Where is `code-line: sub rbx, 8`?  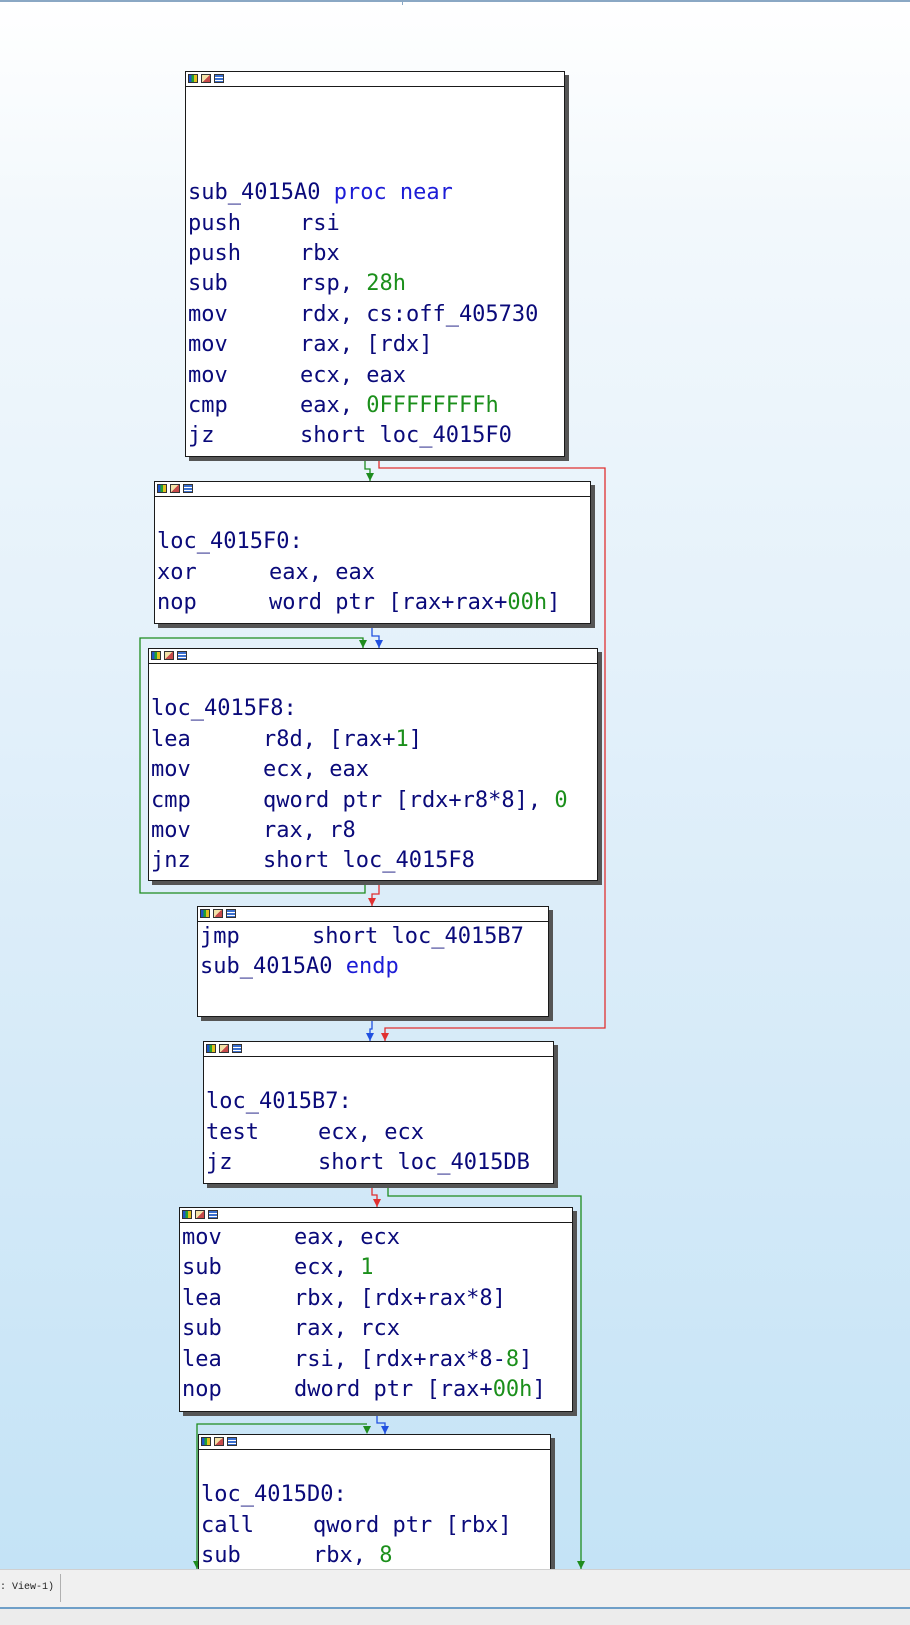 code-line: sub rbx, 8 is located at coordinates (375, 1555).